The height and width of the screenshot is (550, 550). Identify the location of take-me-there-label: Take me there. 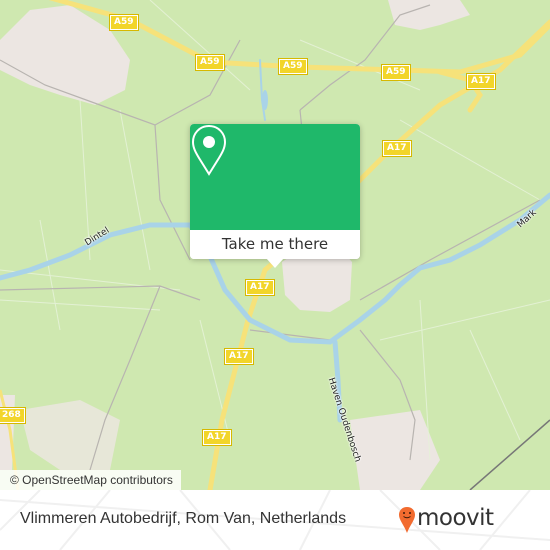
(275, 244).